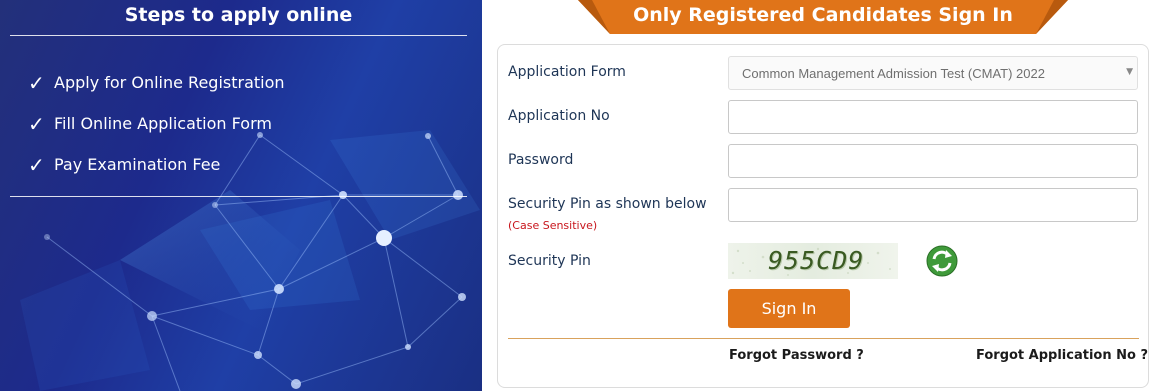 The image size is (1163, 391). What do you see at coordinates (796, 355) in the screenshot?
I see `forgot-password-link: Forgot Password ?` at bounding box center [796, 355].